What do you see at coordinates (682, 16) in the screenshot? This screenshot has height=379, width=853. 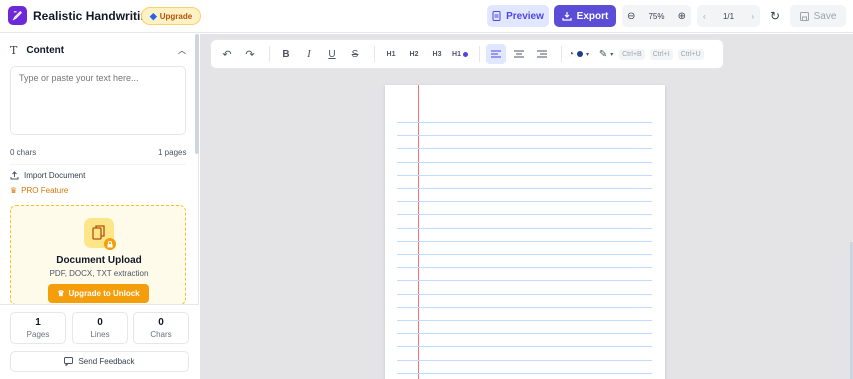 I see `zoom-in-icon: ⊕` at bounding box center [682, 16].